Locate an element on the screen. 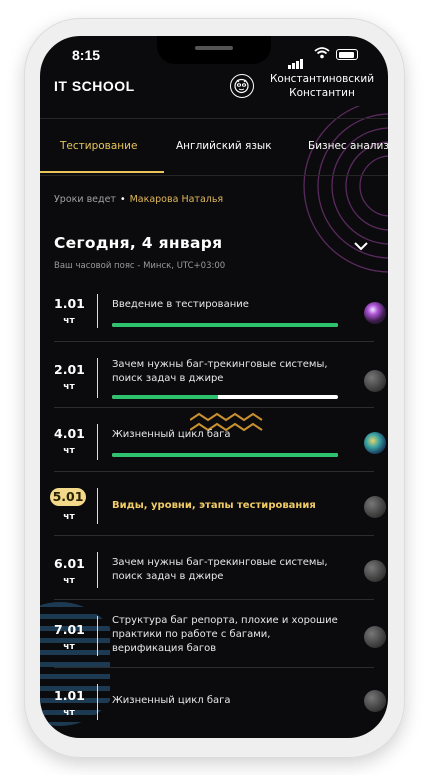 The image size is (429, 775). tab-business-analysis: Бизнес анализ is located at coordinates (348, 146).